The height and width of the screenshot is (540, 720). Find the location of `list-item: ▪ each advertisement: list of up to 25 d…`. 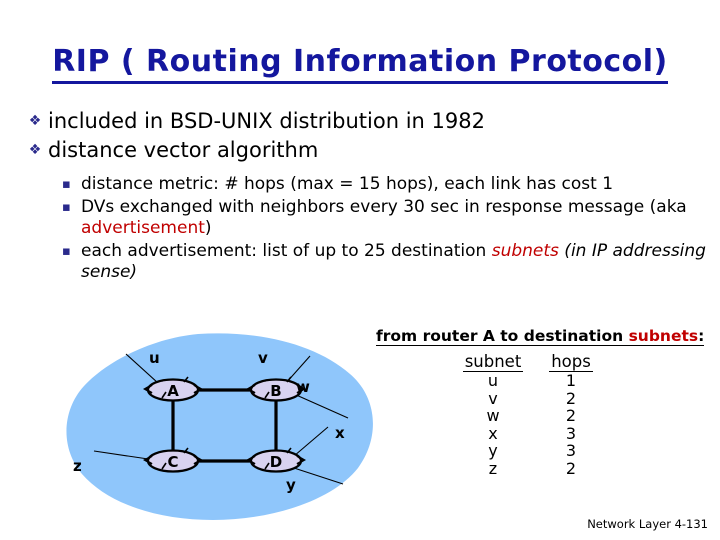

list-item: ▪ each advertisement: list of up to 25 d… is located at coordinates (387, 262).